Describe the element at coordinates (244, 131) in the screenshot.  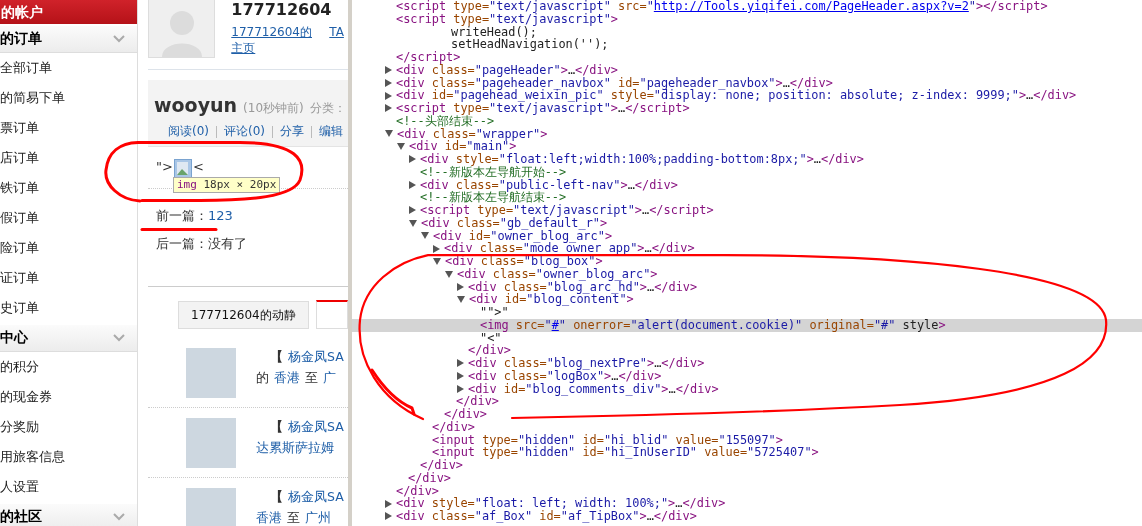
I see `post-action-link: 评论(0)` at that location.